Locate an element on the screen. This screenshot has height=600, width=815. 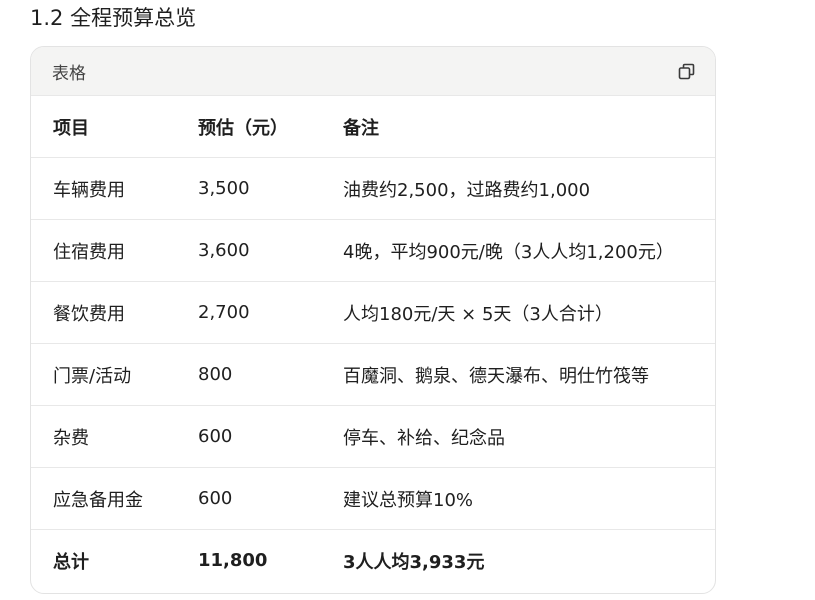
table-row: 应急备用金 600 建议总预算10% is located at coordinates (373, 498).